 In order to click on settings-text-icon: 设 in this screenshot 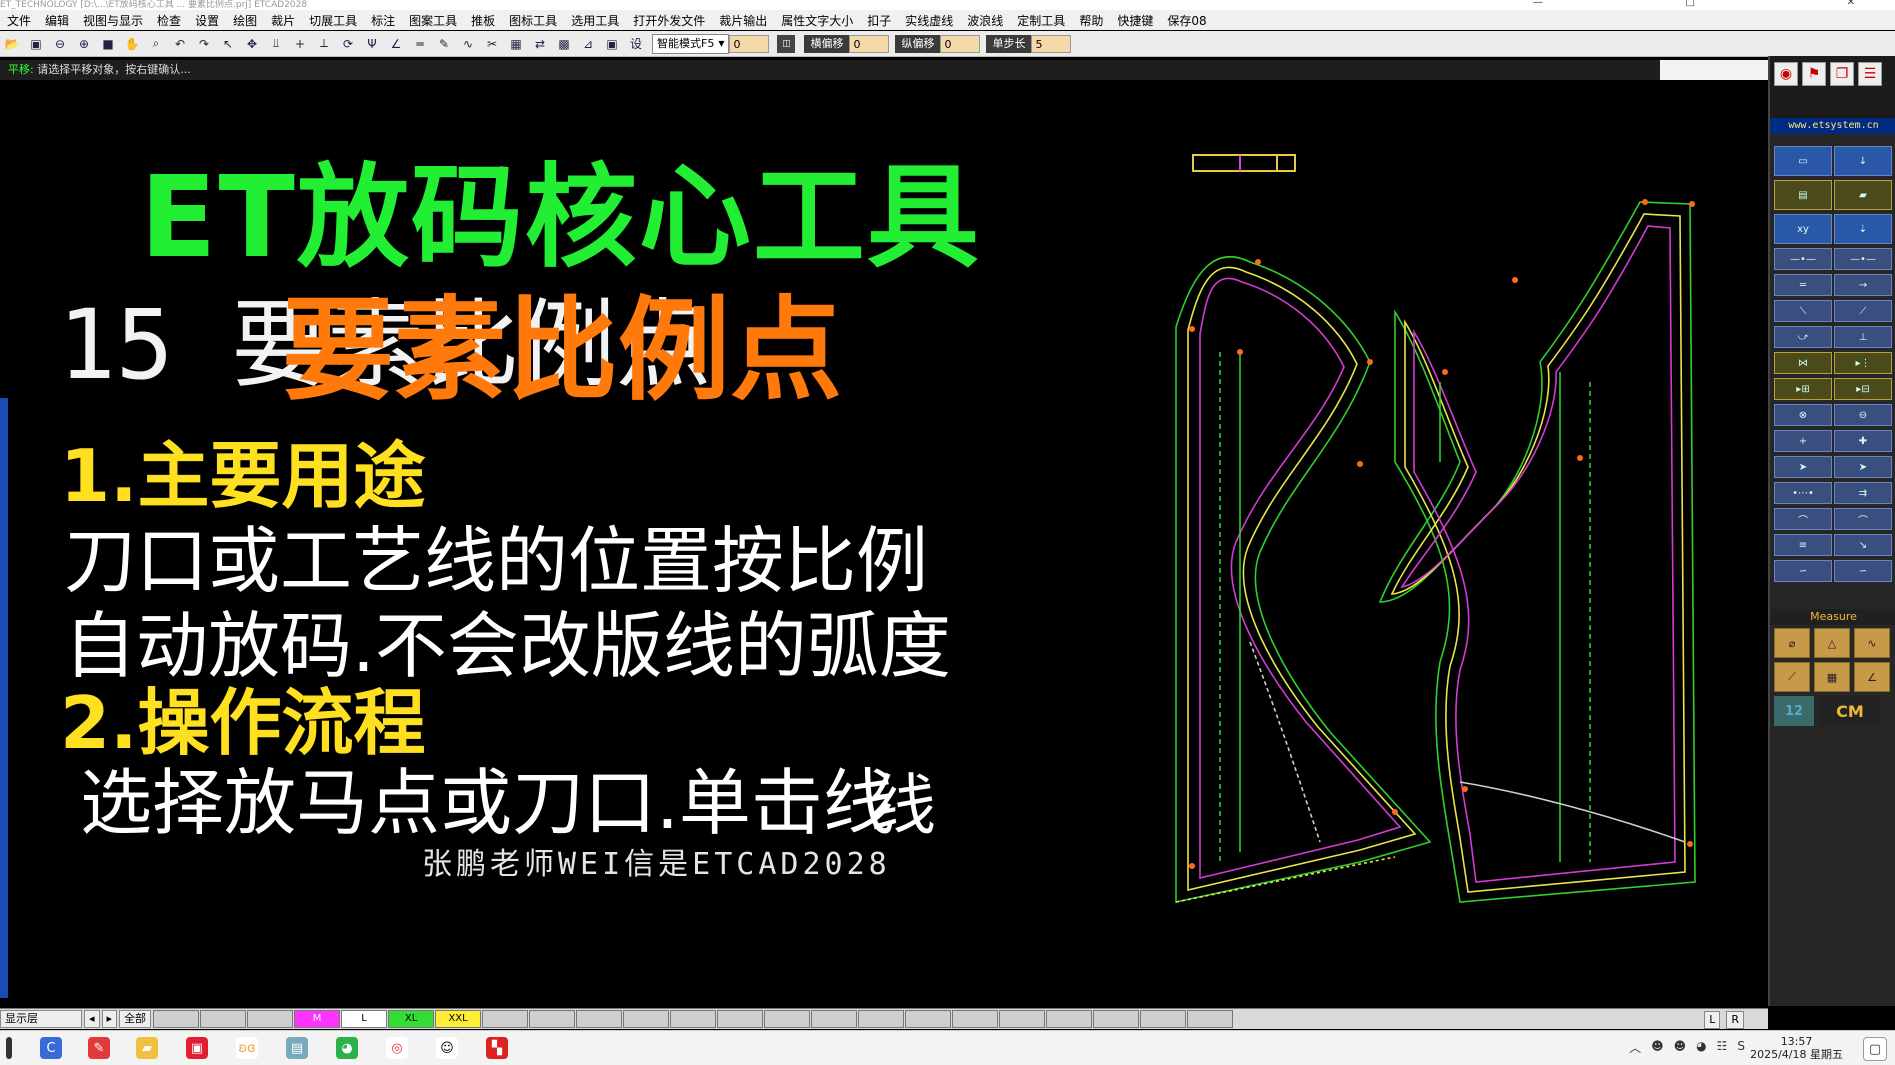, I will do `click(636, 44)`.